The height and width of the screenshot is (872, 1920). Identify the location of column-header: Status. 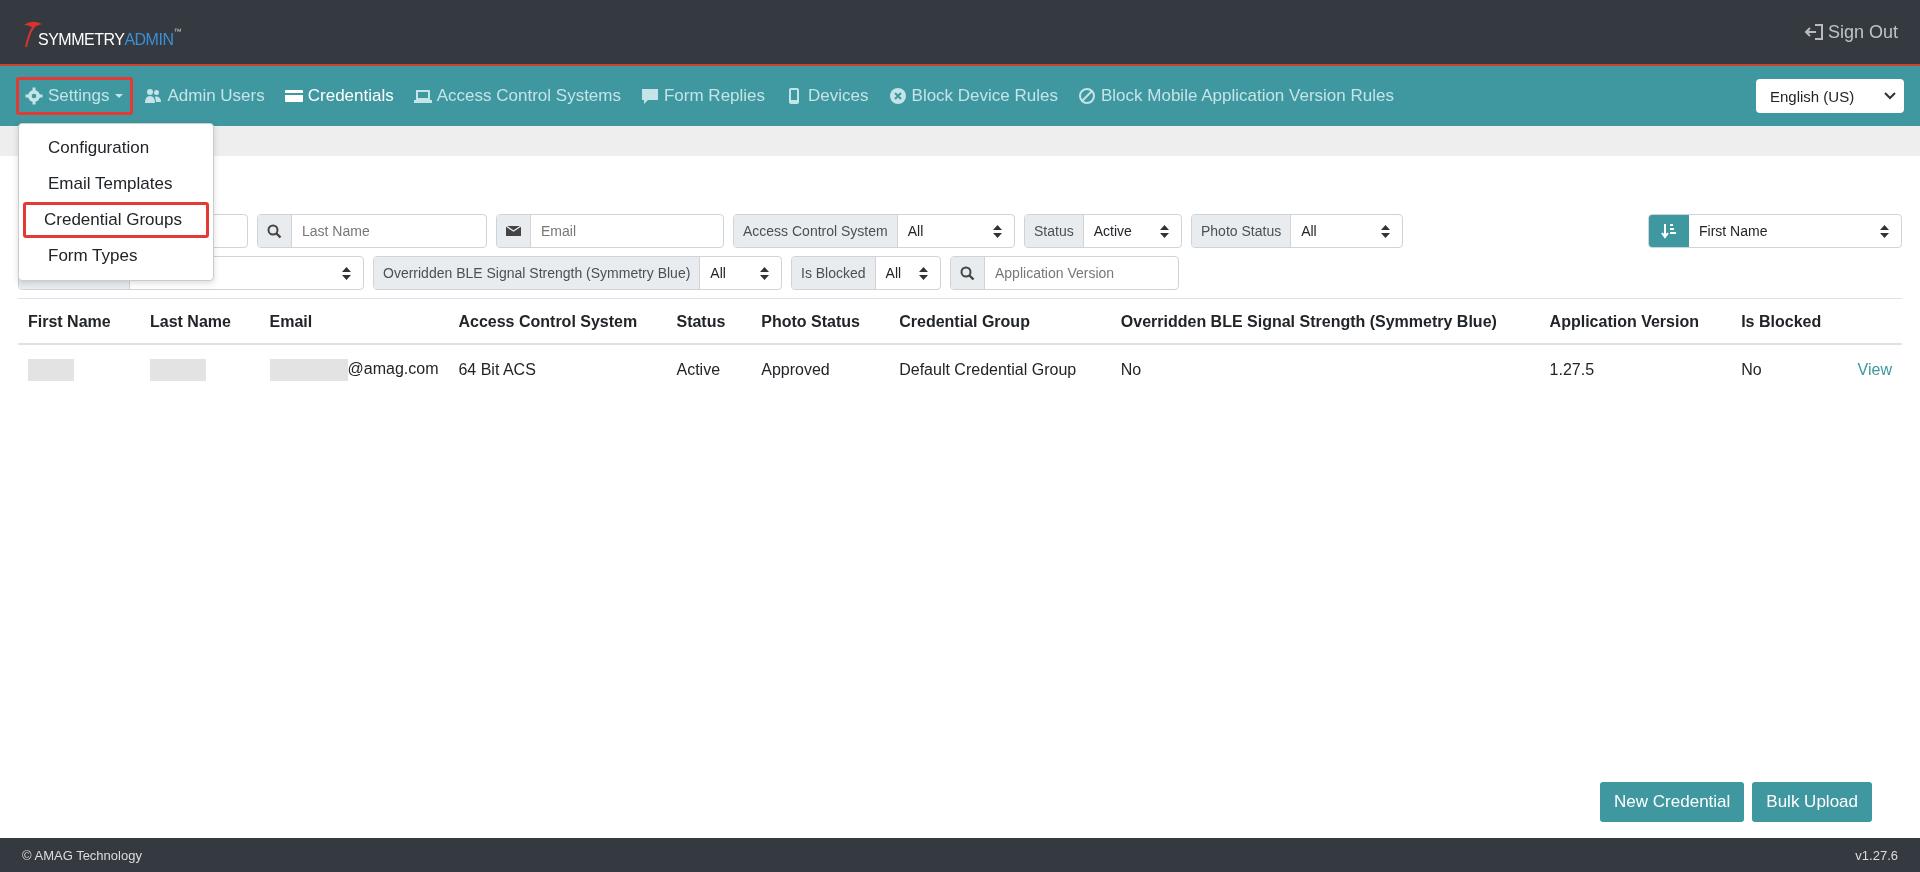
(709, 321).